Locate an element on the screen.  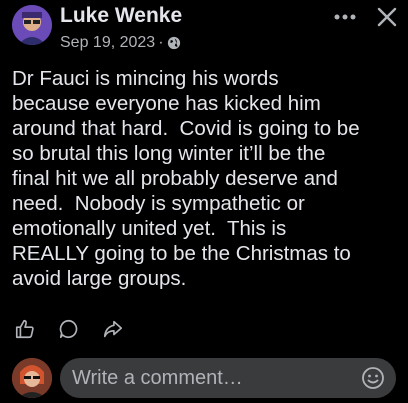
author-avatar-image is located at coordinates (32, 25).